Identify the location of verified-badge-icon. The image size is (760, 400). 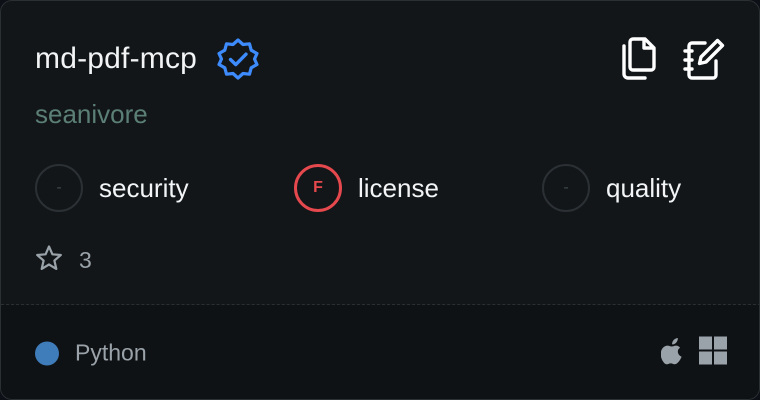
(238, 59).